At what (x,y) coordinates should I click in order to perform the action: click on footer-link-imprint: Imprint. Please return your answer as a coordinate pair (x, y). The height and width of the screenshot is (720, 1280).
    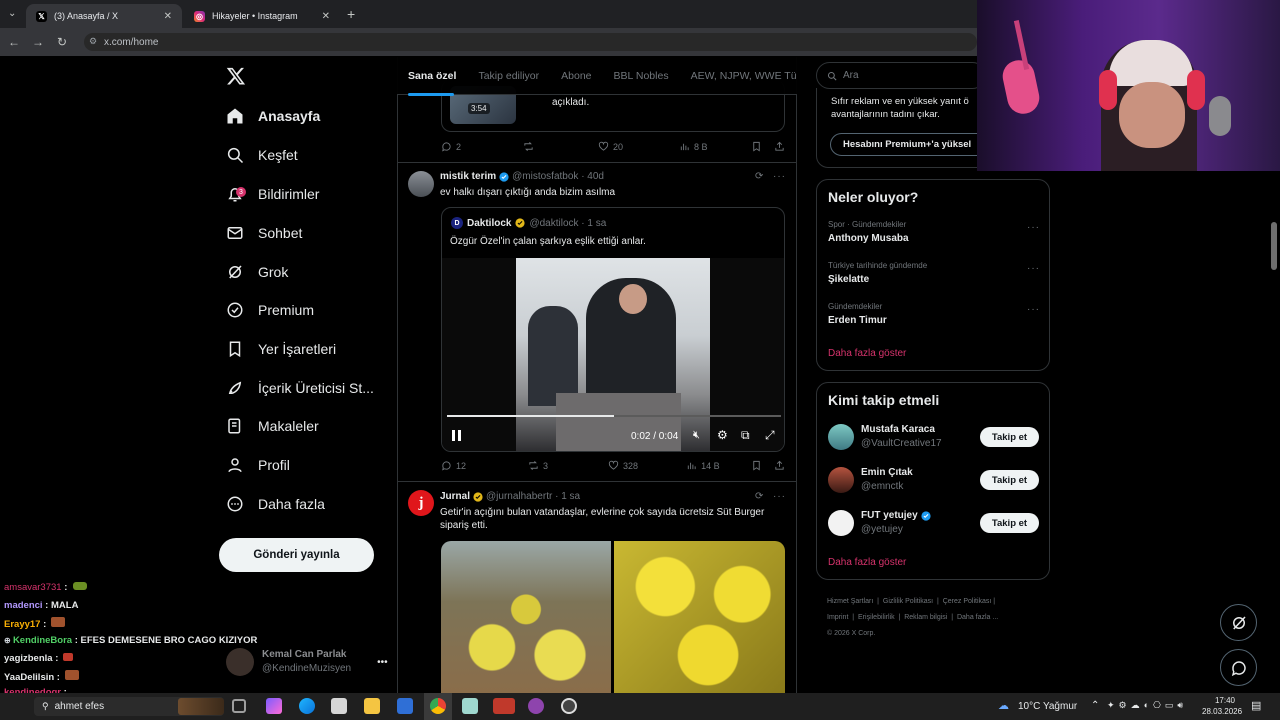
    Looking at the image, I should click on (837, 617).